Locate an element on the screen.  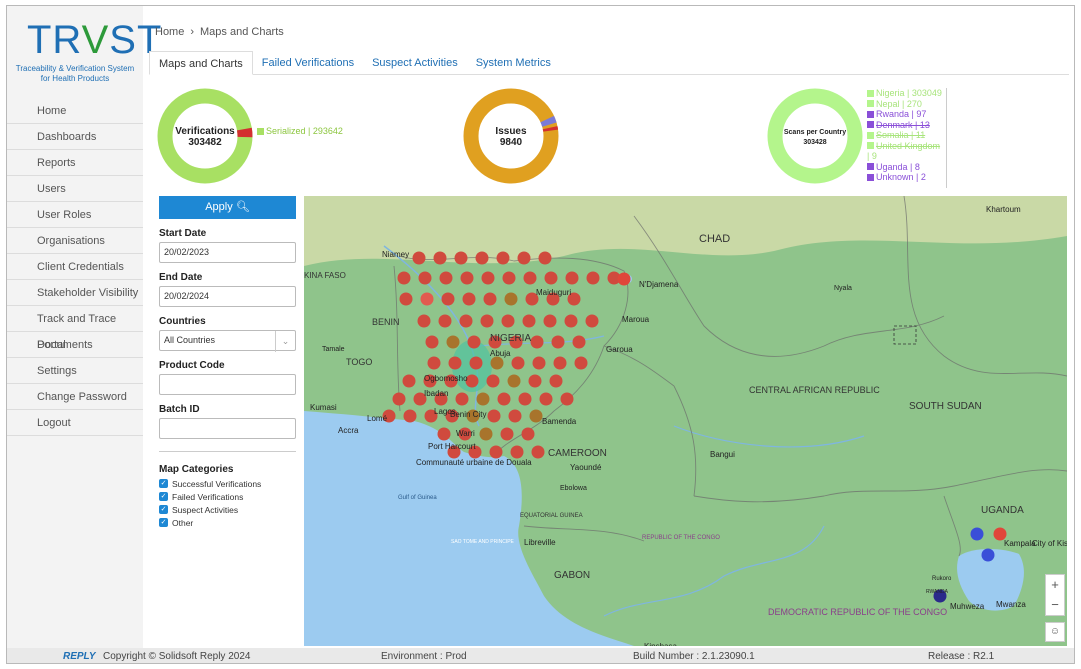
legend-item: Unknown | 2 is located at coordinates (906, 177).